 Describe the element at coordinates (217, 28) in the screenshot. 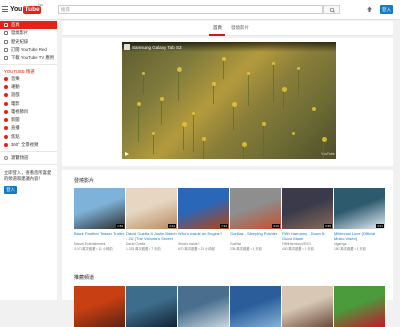

I see `tab-home: 首頁` at that location.